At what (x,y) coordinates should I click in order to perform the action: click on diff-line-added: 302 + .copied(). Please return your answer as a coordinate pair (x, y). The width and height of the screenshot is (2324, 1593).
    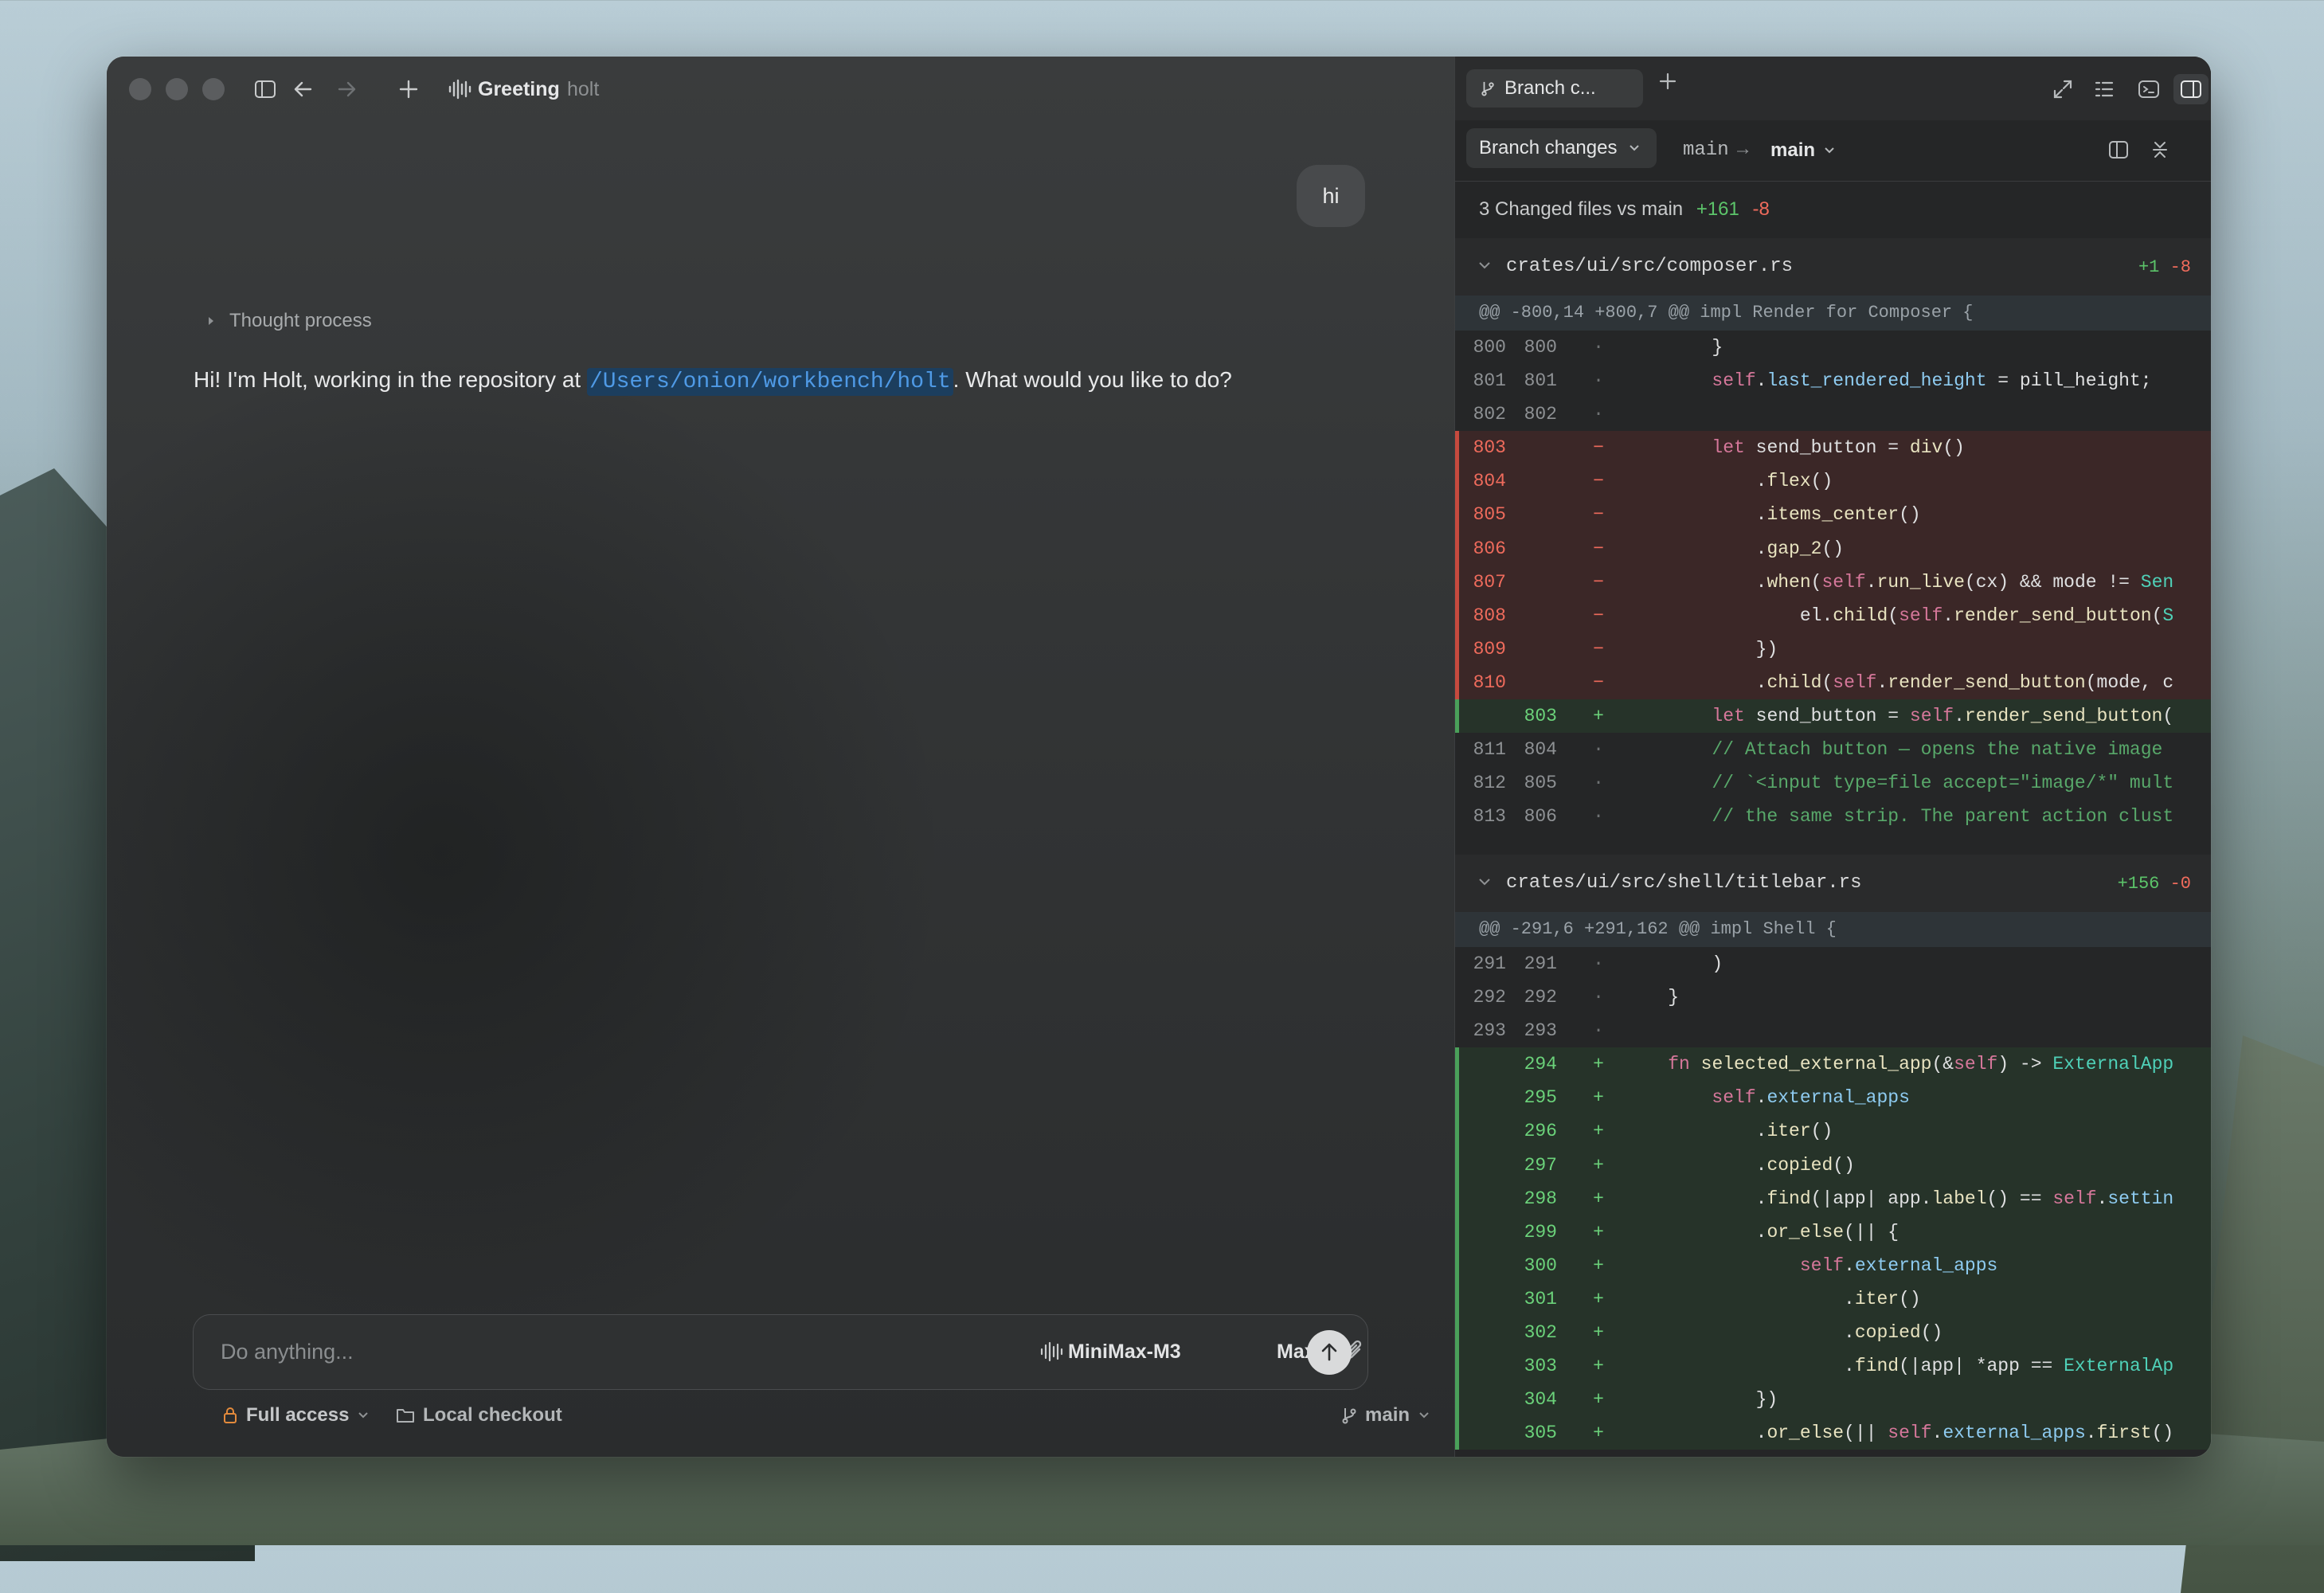
    Looking at the image, I should click on (1833, 1333).